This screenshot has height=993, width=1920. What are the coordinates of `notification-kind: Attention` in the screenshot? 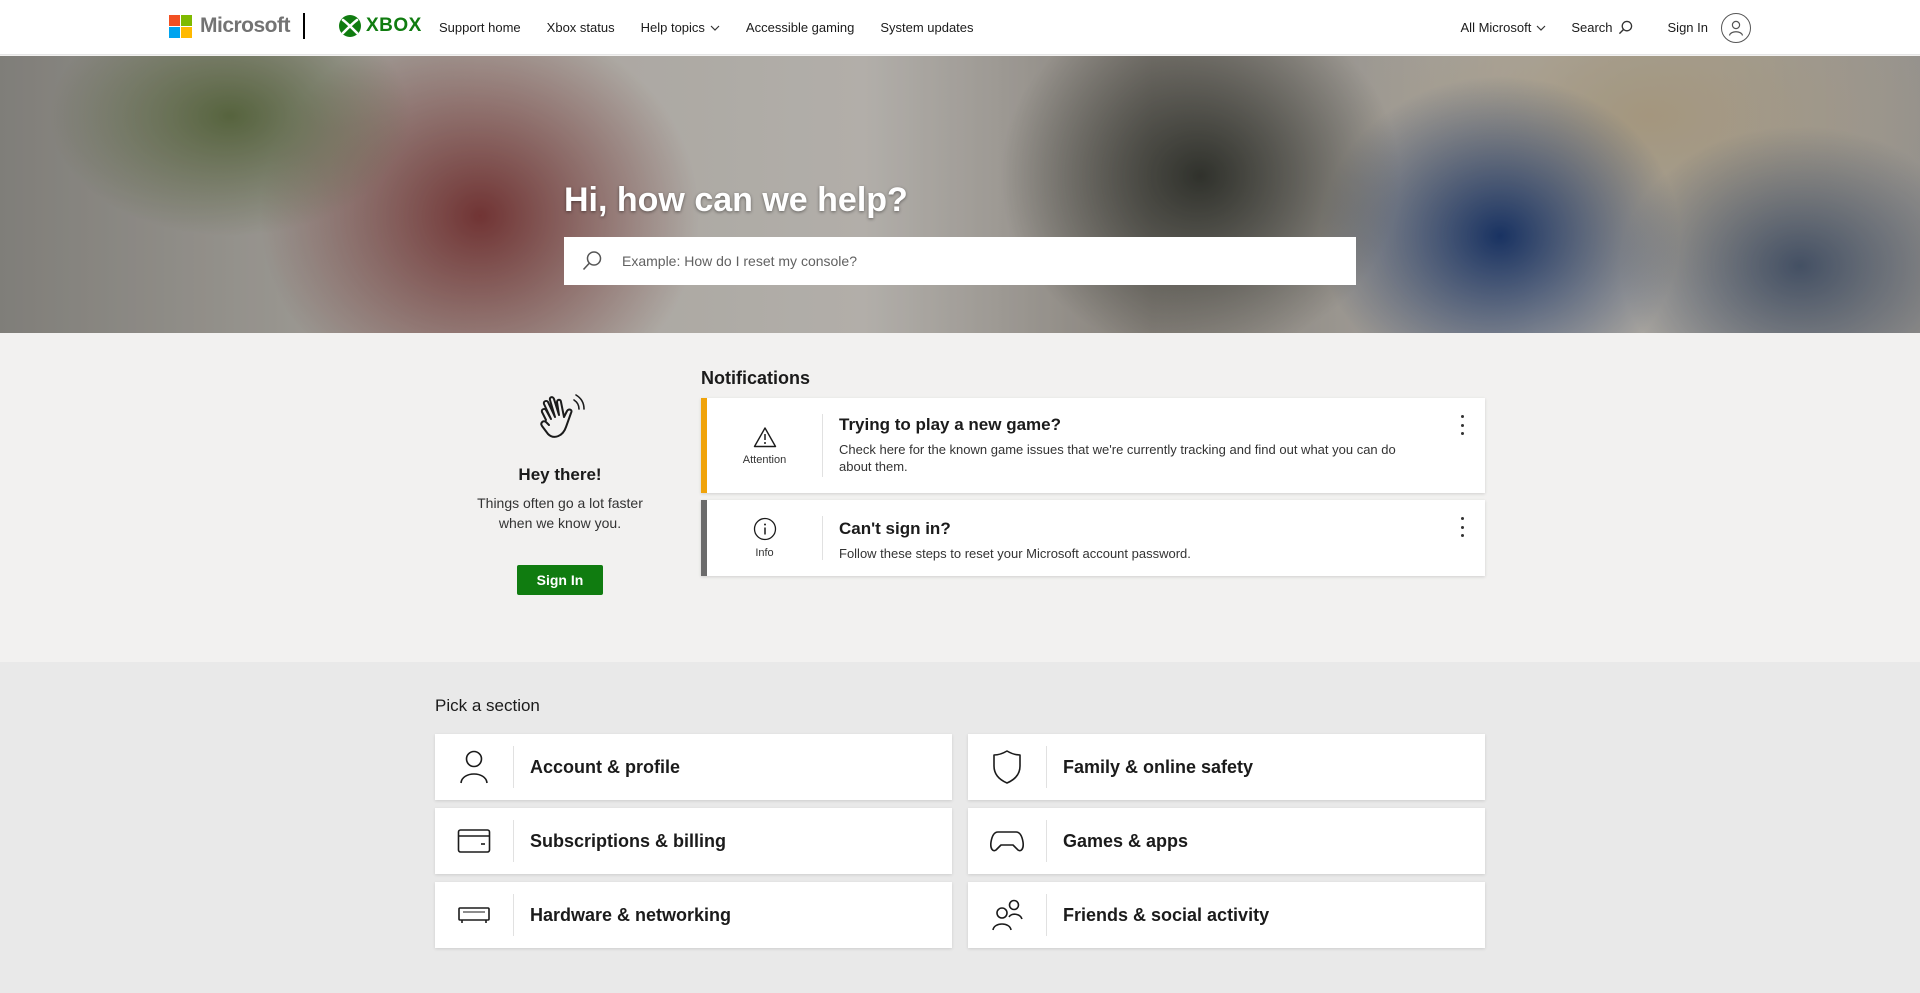 It's located at (765, 445).